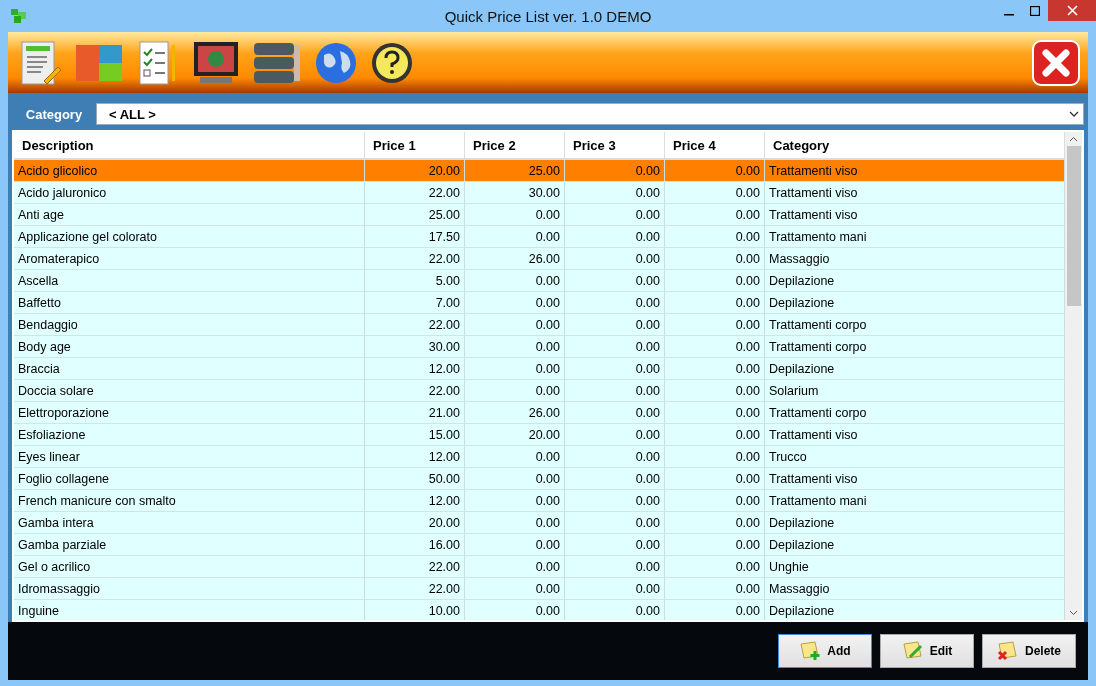  What do you see at coordinates (539, 347) in the screenshot?
I see `table-row: Body age 30.00 0.00 0.00 0.00 Trattamenti corpo` at bounding box center [539, 347].